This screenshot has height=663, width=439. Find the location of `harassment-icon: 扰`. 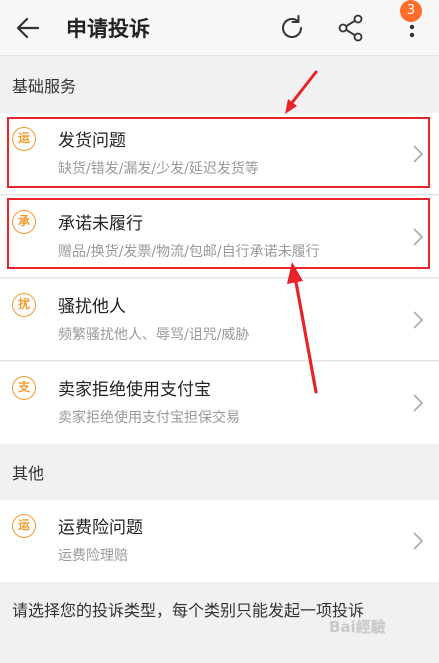

harassment-icon: 扰 is located at coordinates (24, 305).